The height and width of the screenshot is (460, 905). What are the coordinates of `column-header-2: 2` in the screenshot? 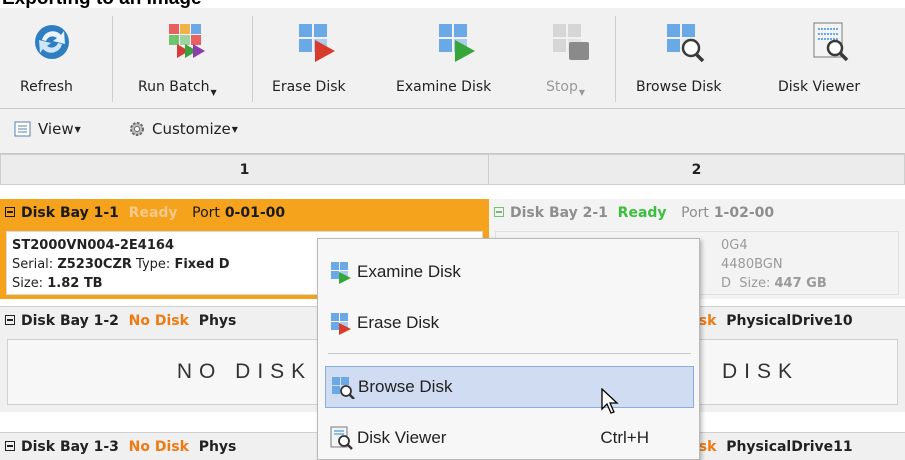 It's located at (696, 169).